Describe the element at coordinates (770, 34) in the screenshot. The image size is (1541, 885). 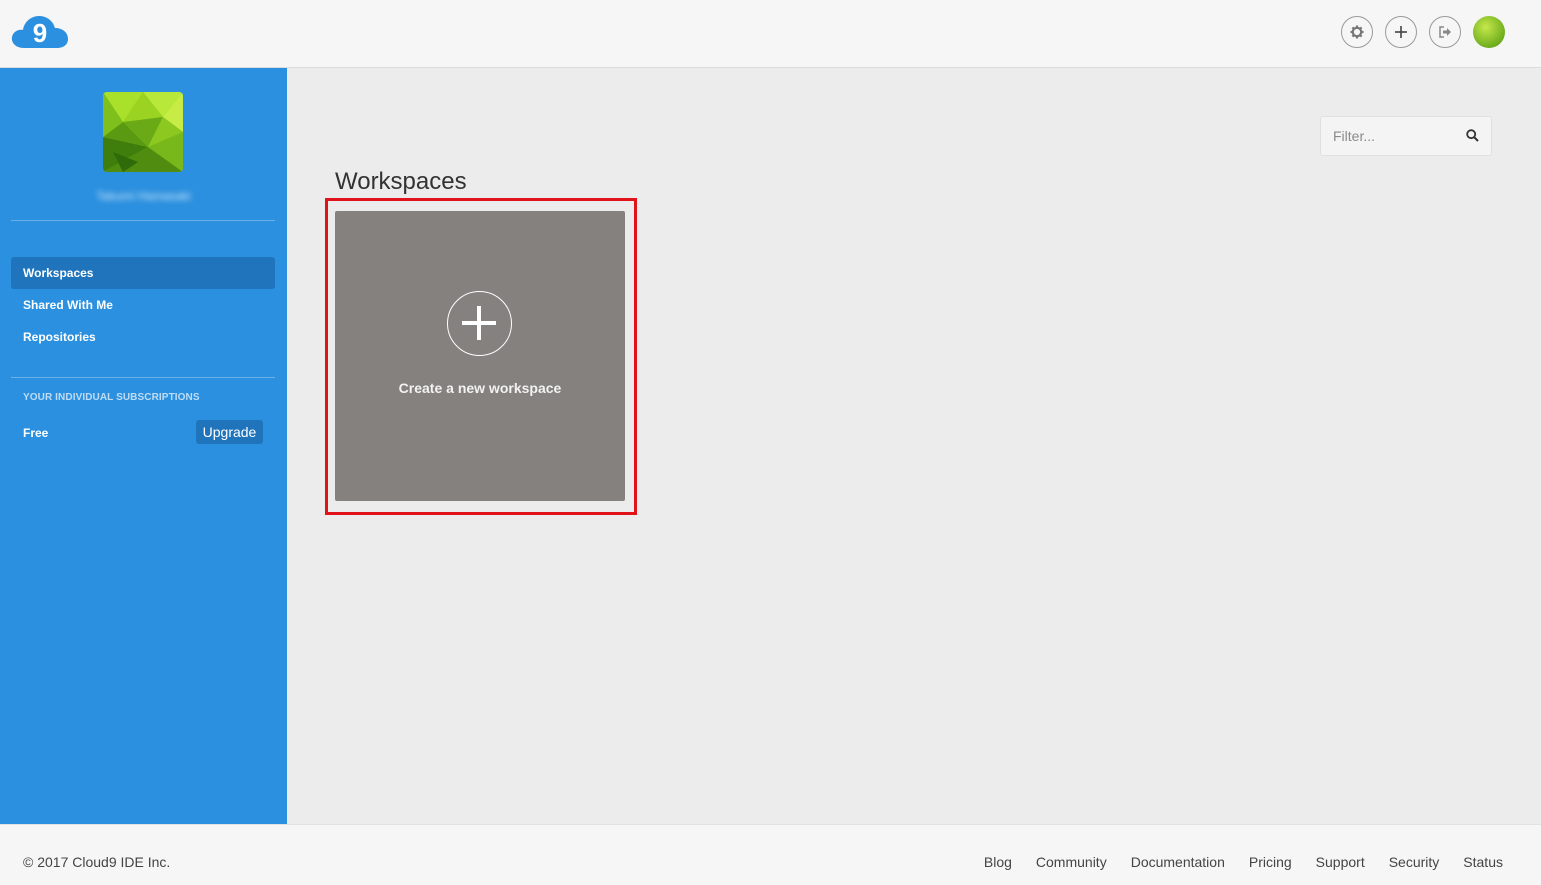
I see `top-bar: 9` at that location.